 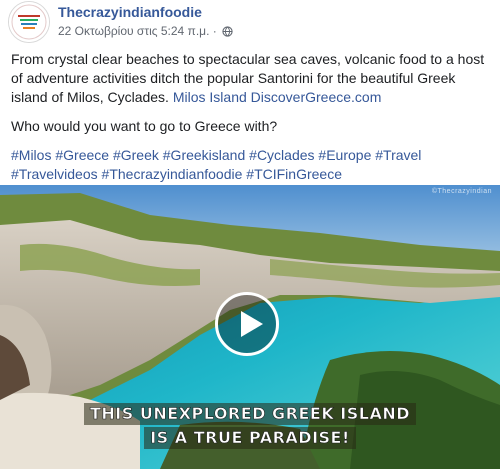 I want to click on hashtag-travel: #Travel, so click(x=398, y=155).